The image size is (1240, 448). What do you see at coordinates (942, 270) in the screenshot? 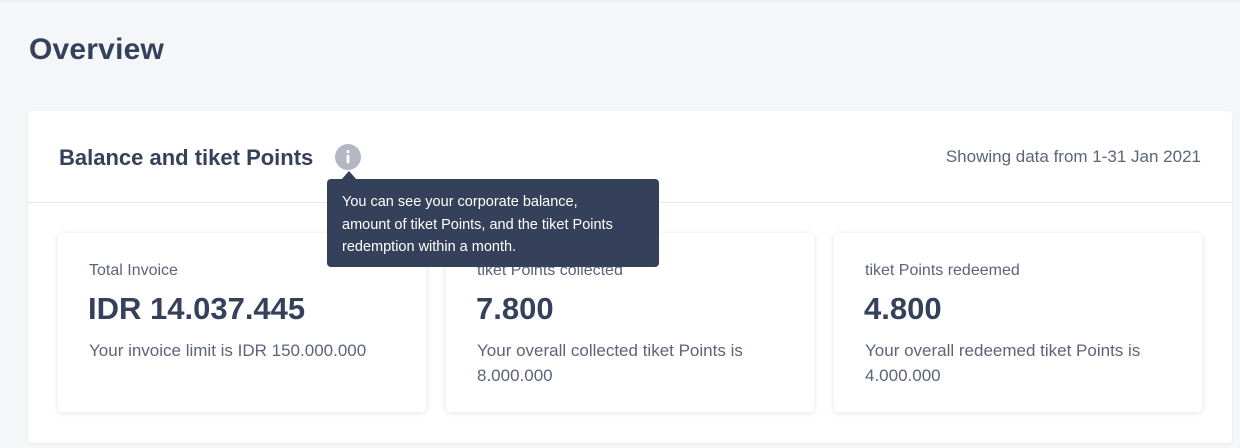
I see `card-label: tiket Points redeemed` at bounding box center [942, 270].